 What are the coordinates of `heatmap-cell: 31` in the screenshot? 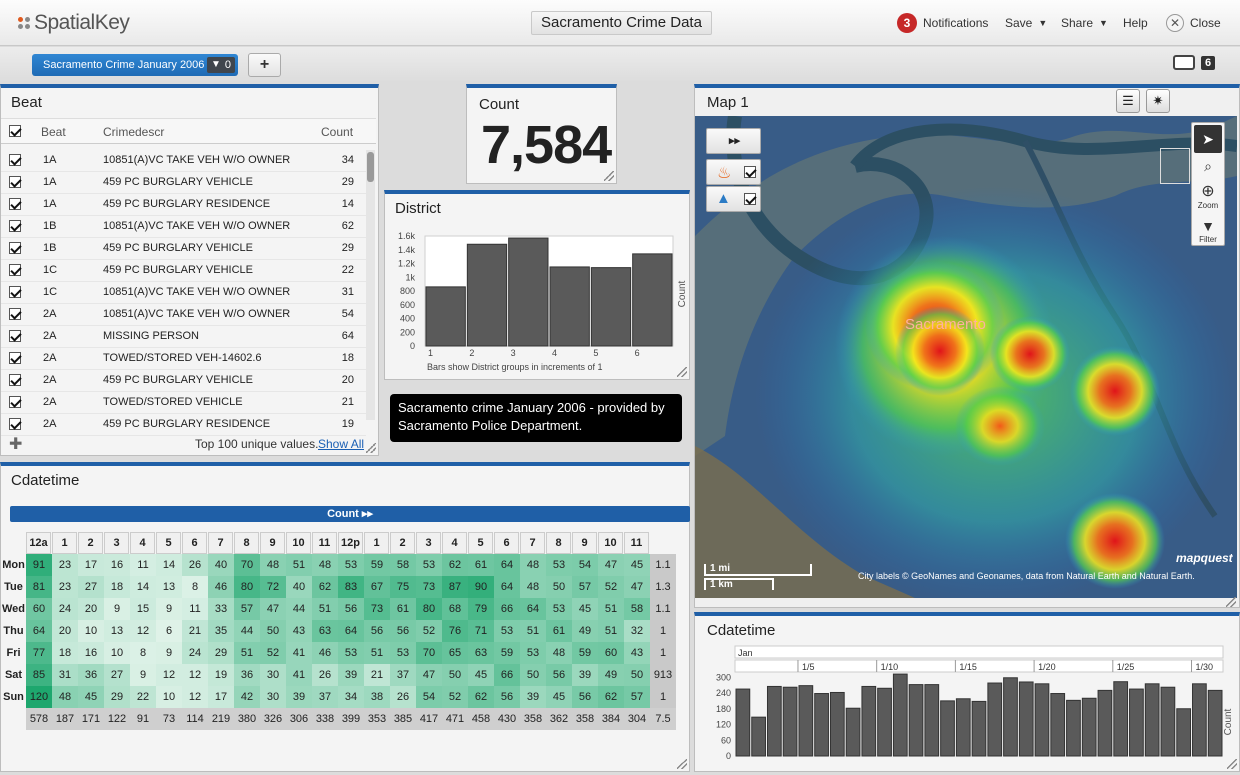 It's located at (65, 675).